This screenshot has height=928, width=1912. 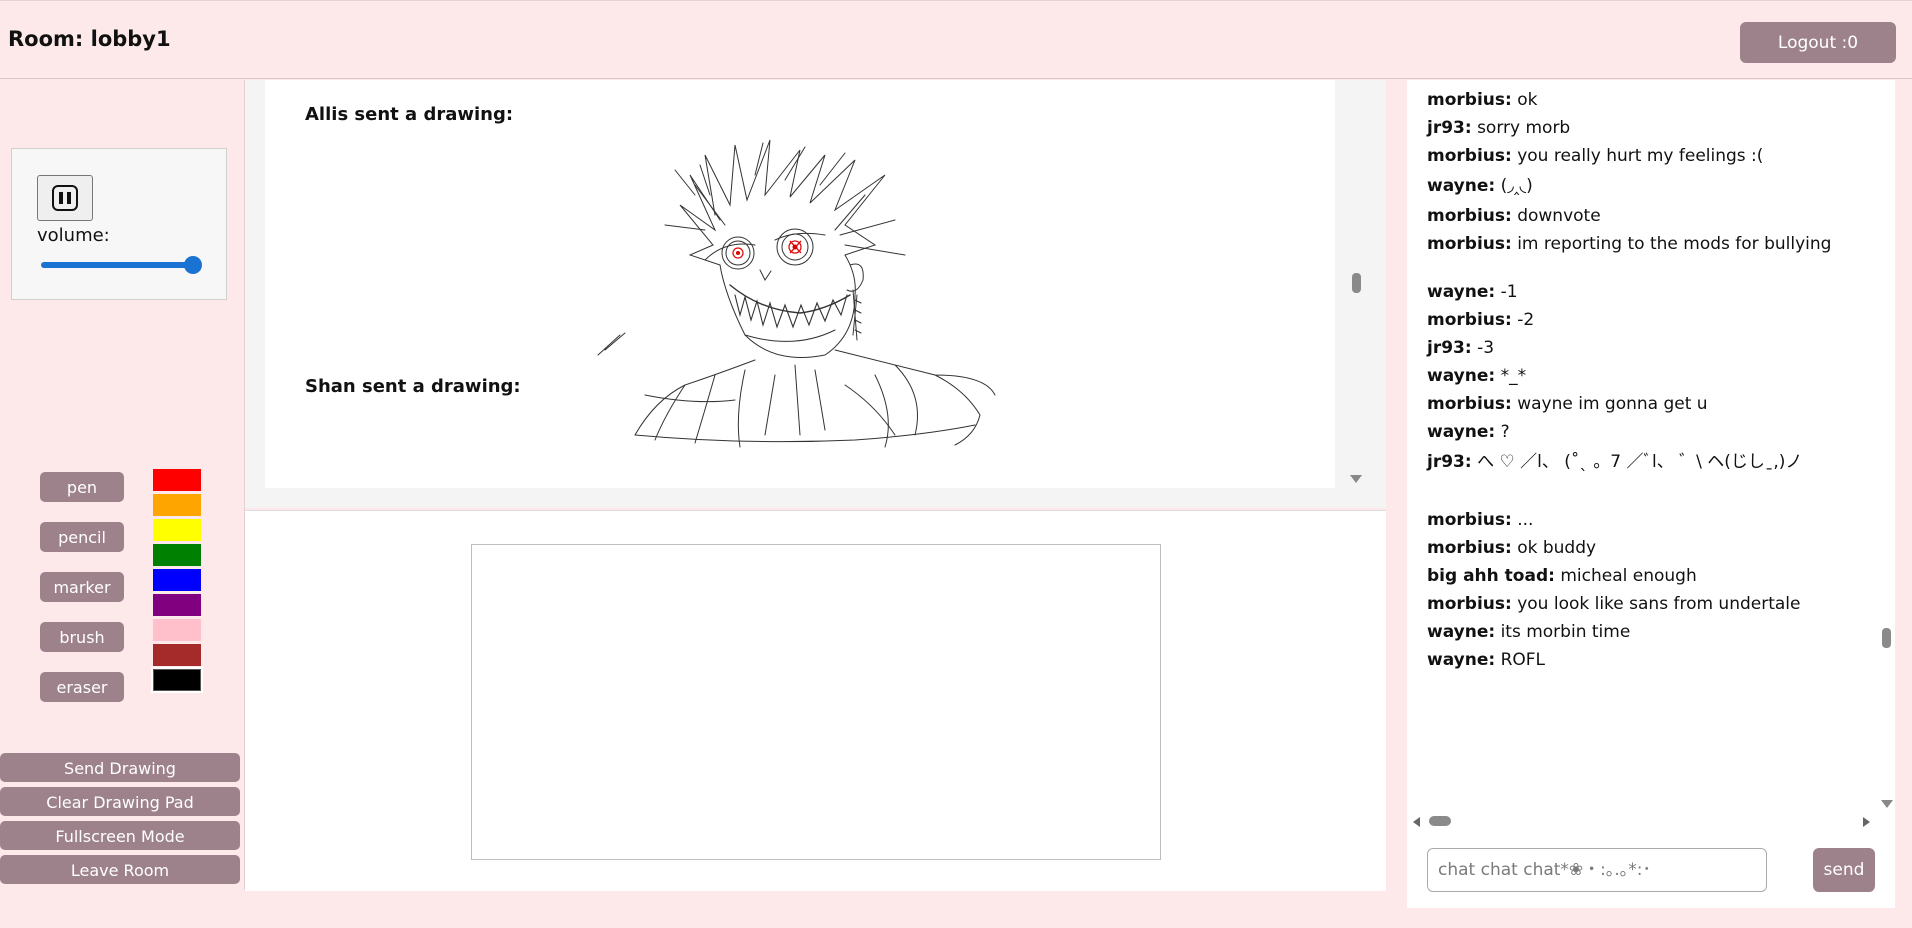 What do you see at coordinates (1511, 376) in the screenshot?
I see `chat-text: *_*` at bounding box center [1511, 376].